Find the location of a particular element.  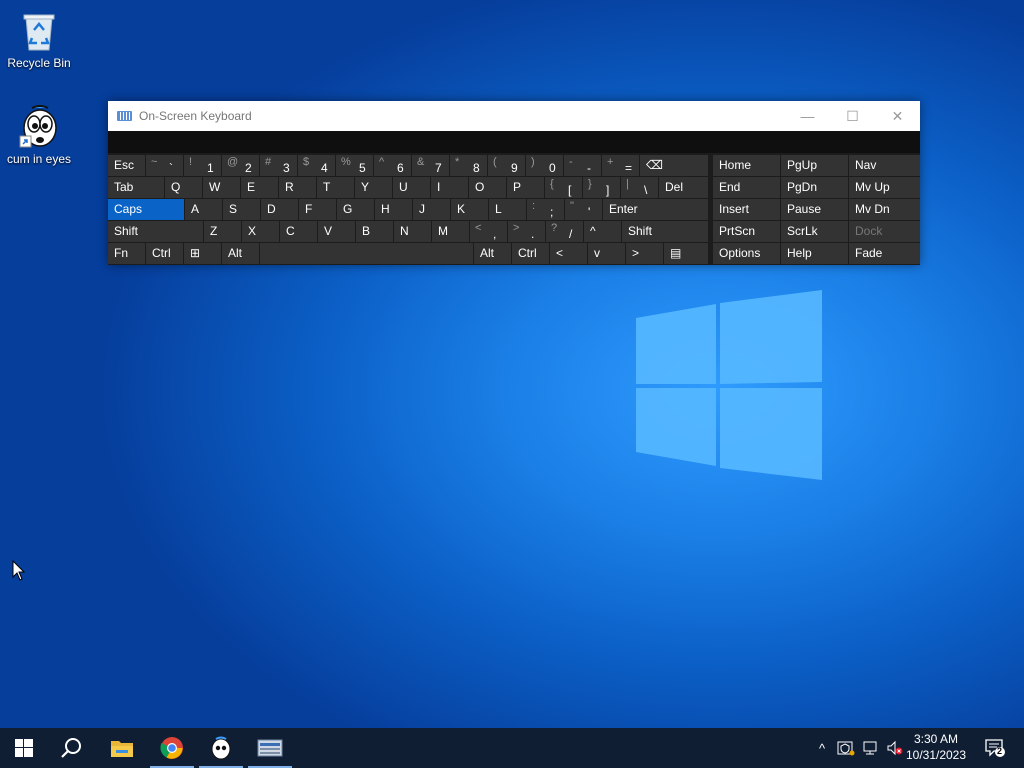

cartoon-app-button is located at coordinates (221, 748).